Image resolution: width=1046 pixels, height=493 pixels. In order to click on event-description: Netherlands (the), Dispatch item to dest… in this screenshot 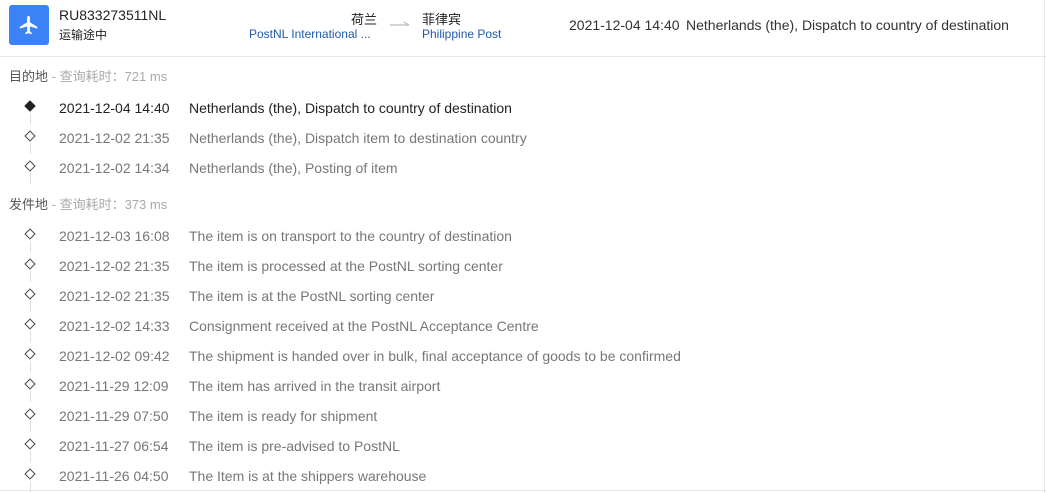, I will do `click(358, 138)`.